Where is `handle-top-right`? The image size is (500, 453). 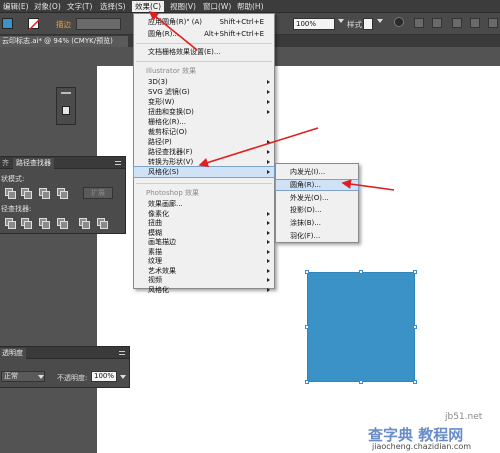 handle-top-right is located at coordinates (415, 272).